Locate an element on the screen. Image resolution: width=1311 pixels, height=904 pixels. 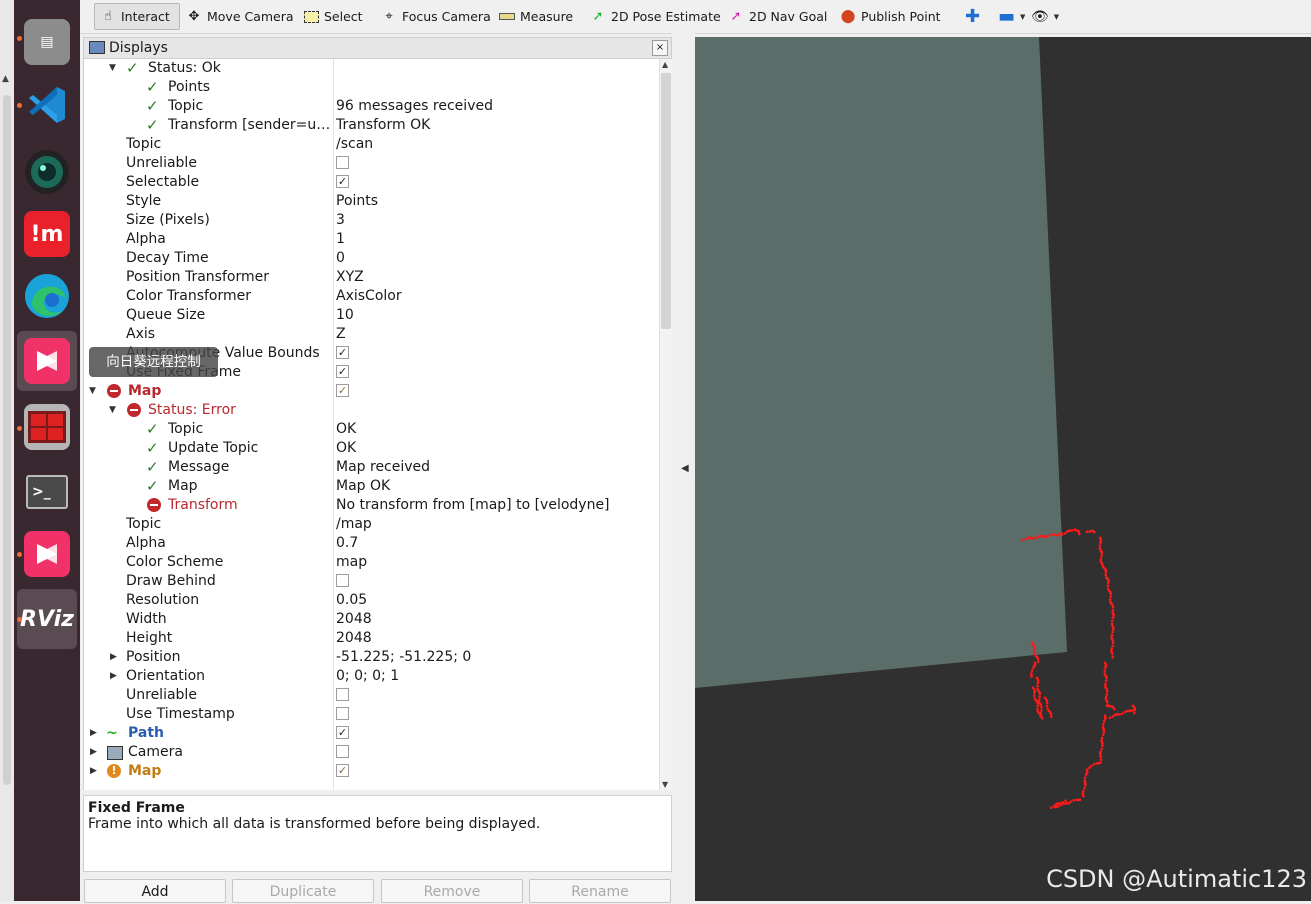
color-scheme-value: map is located at coordinates (351, 562).